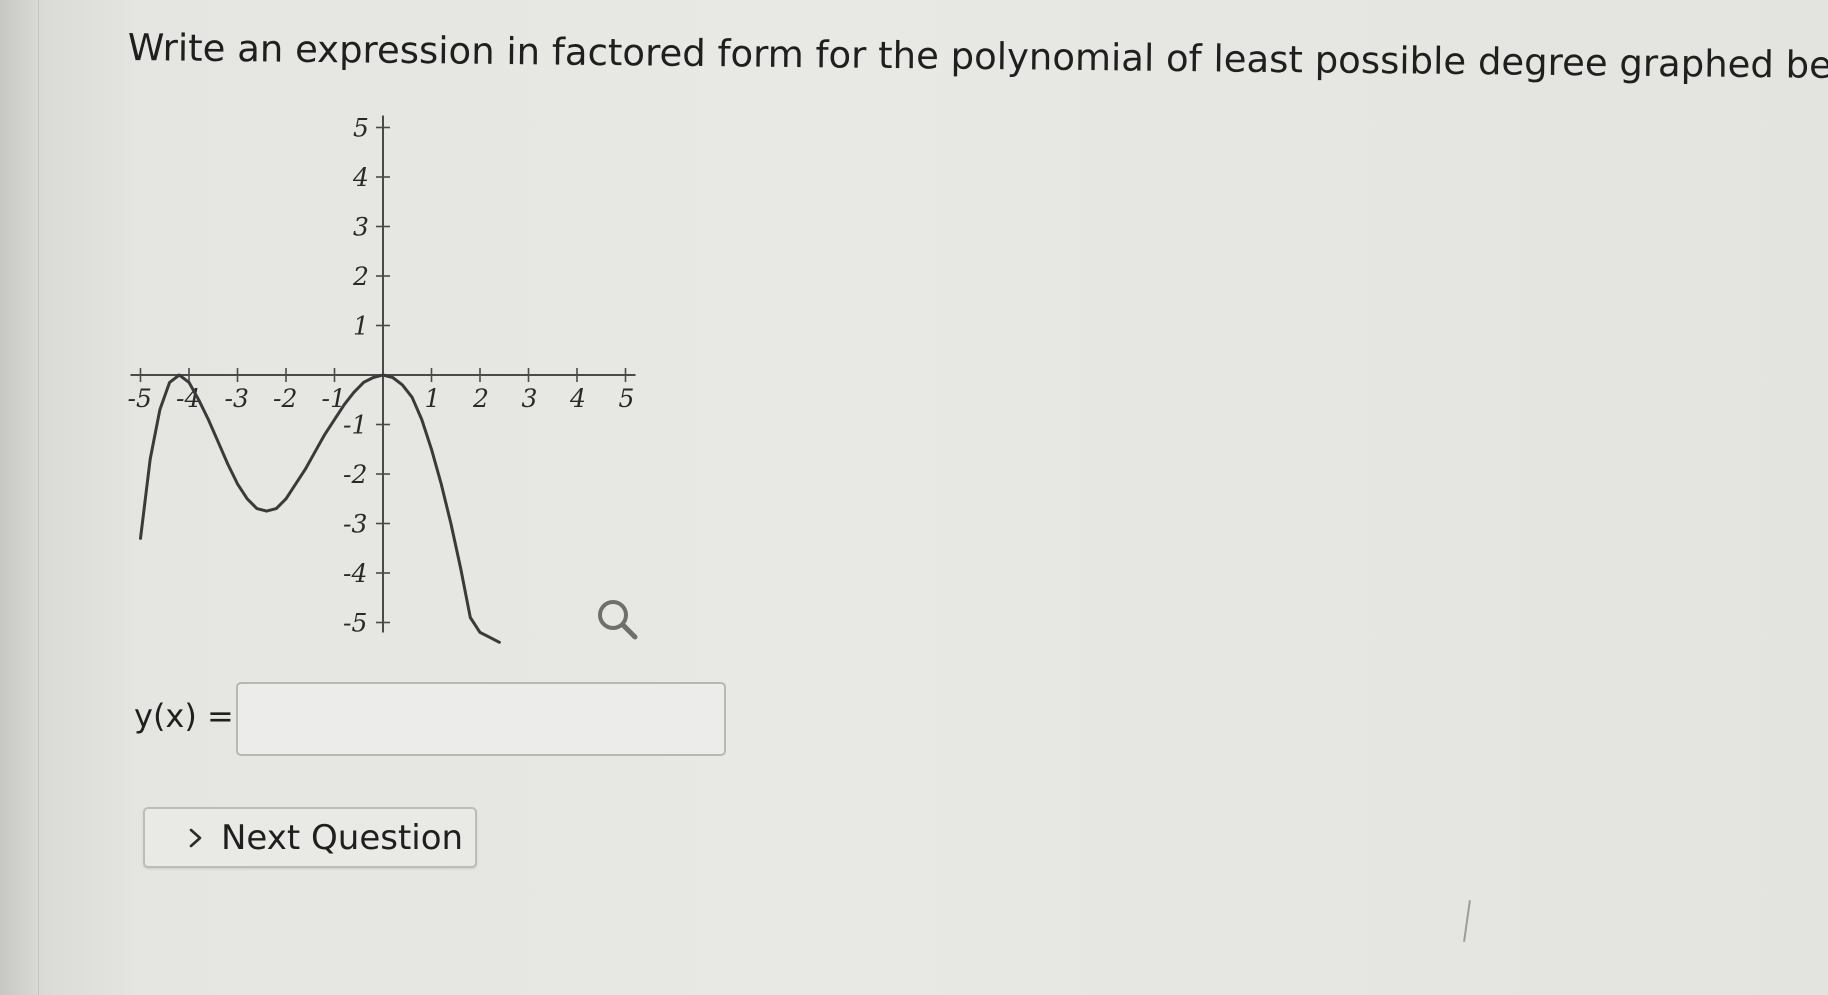  Describe the element at coordinates (480, 398) in the screenshot. I see `x-tick-label: 2` at that location.